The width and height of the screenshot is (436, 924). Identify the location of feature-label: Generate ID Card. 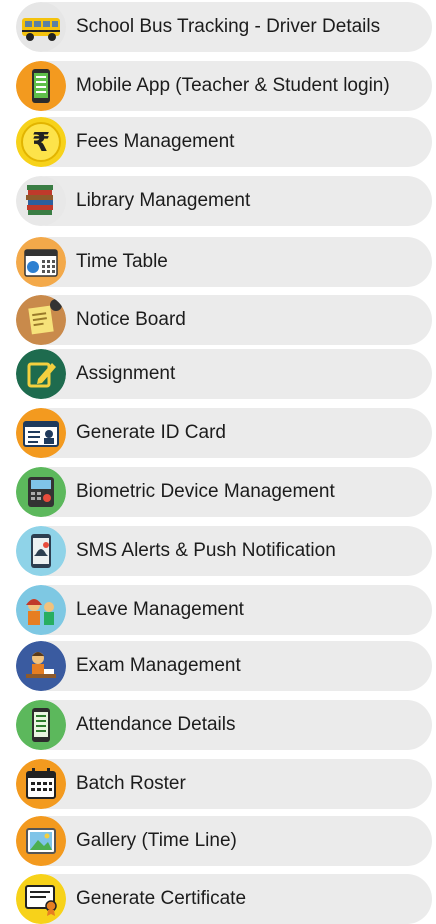
(151, 432).